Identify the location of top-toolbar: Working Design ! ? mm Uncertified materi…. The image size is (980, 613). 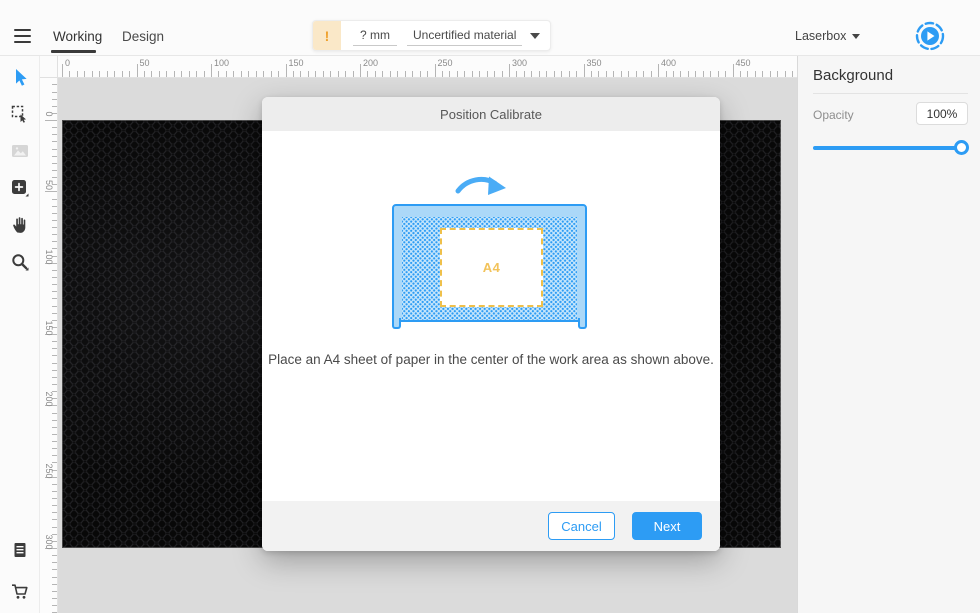
(490, 28).